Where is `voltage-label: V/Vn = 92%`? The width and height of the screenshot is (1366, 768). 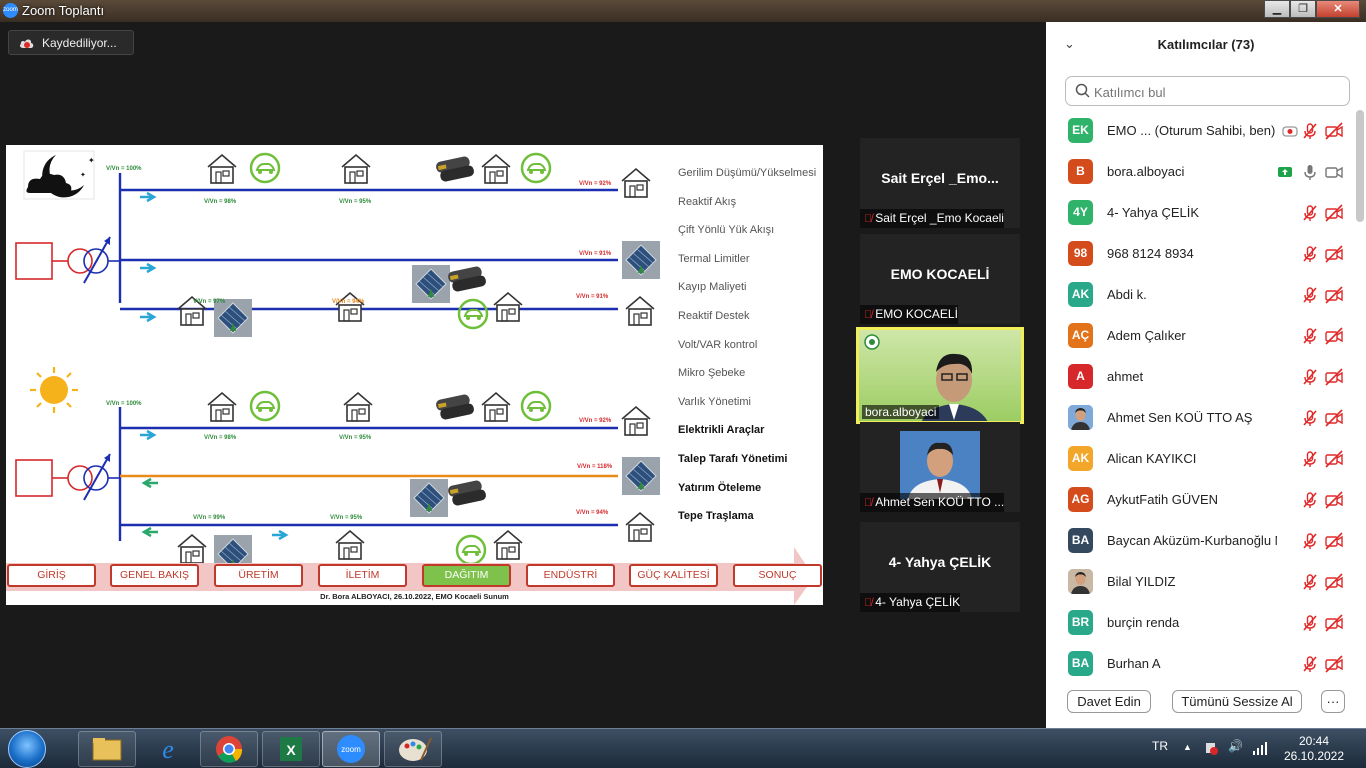 voltage-label: V/Vn = 92% is located at coordinates (595, 184).